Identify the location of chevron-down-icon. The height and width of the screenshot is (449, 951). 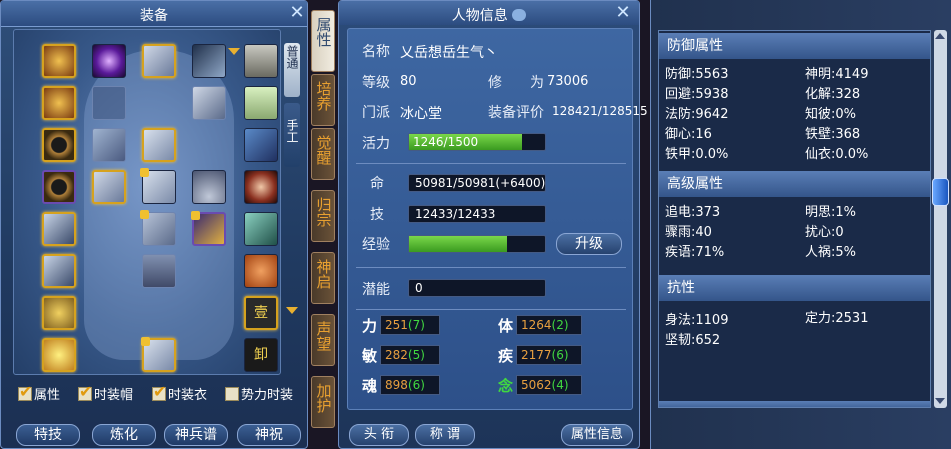
(234, 51).